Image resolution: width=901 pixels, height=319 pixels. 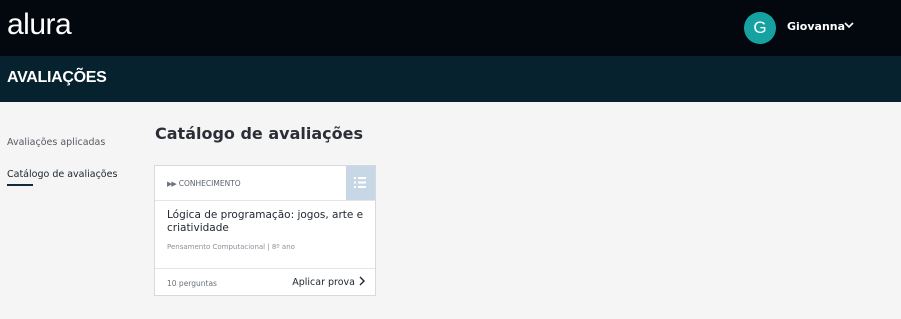 I want to click on card-category-label: CONHECIMENTO, so click(x=209, y=183).